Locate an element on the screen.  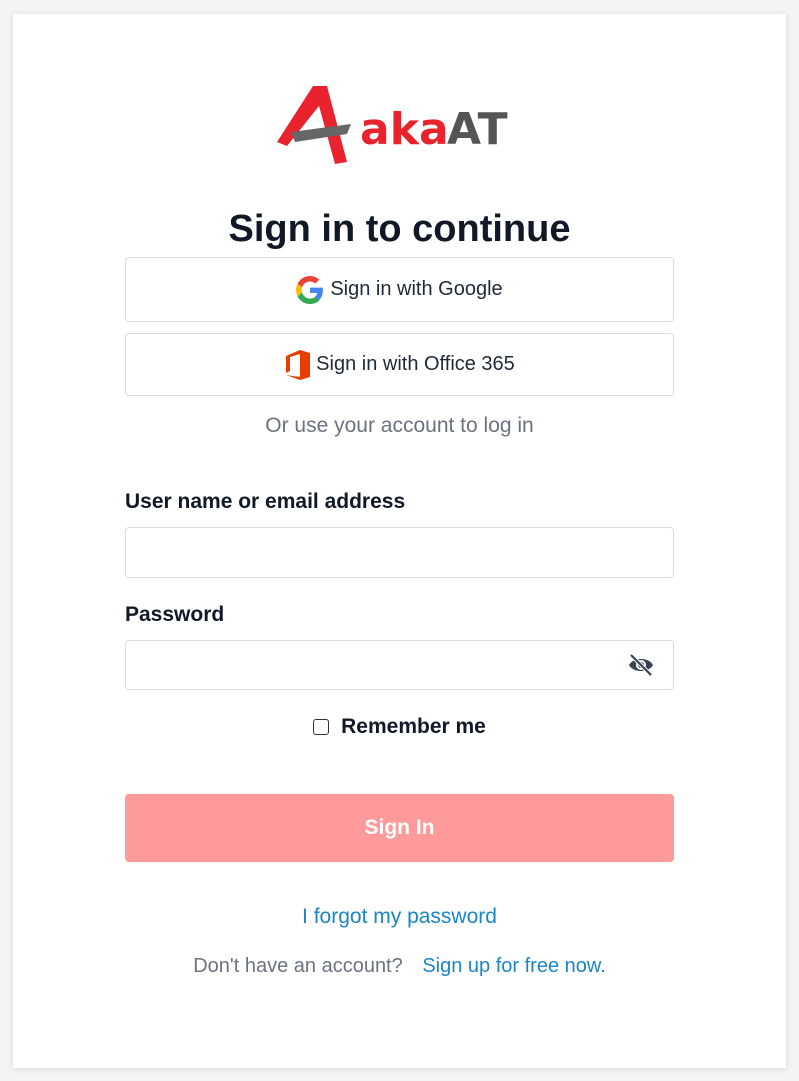
forgot-password-row: I forgot my password is located at coordinates (399, 917).